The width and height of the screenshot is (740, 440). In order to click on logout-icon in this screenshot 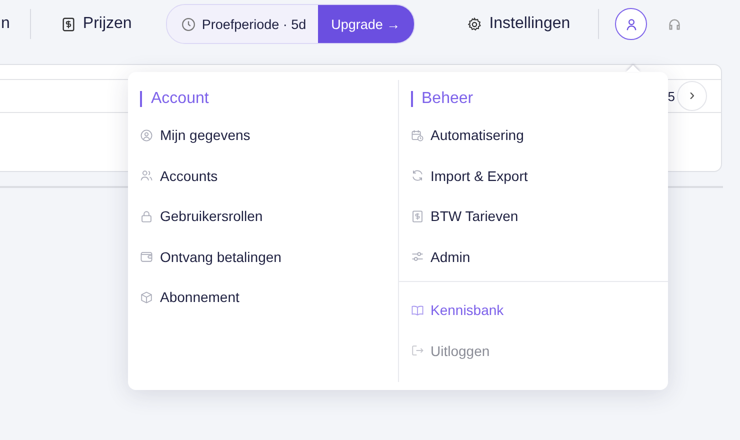, I will do `click(417, 351)`.